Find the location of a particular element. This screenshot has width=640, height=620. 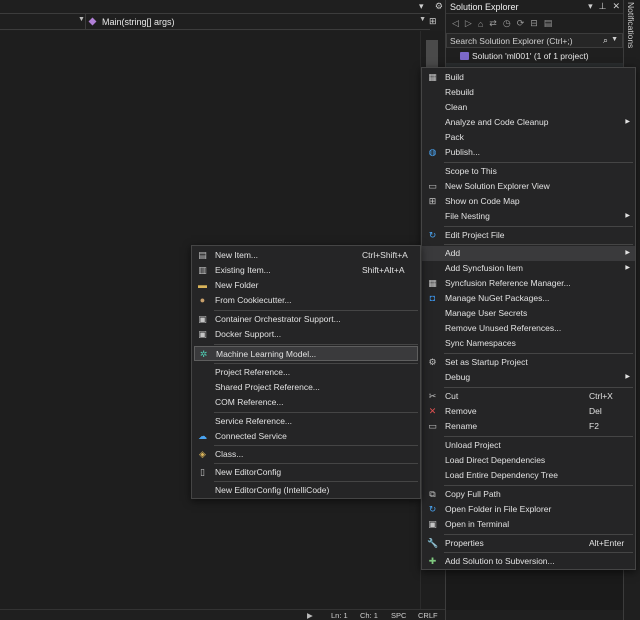

sync-icon: ⟳ is located at coordinates (521, 23).